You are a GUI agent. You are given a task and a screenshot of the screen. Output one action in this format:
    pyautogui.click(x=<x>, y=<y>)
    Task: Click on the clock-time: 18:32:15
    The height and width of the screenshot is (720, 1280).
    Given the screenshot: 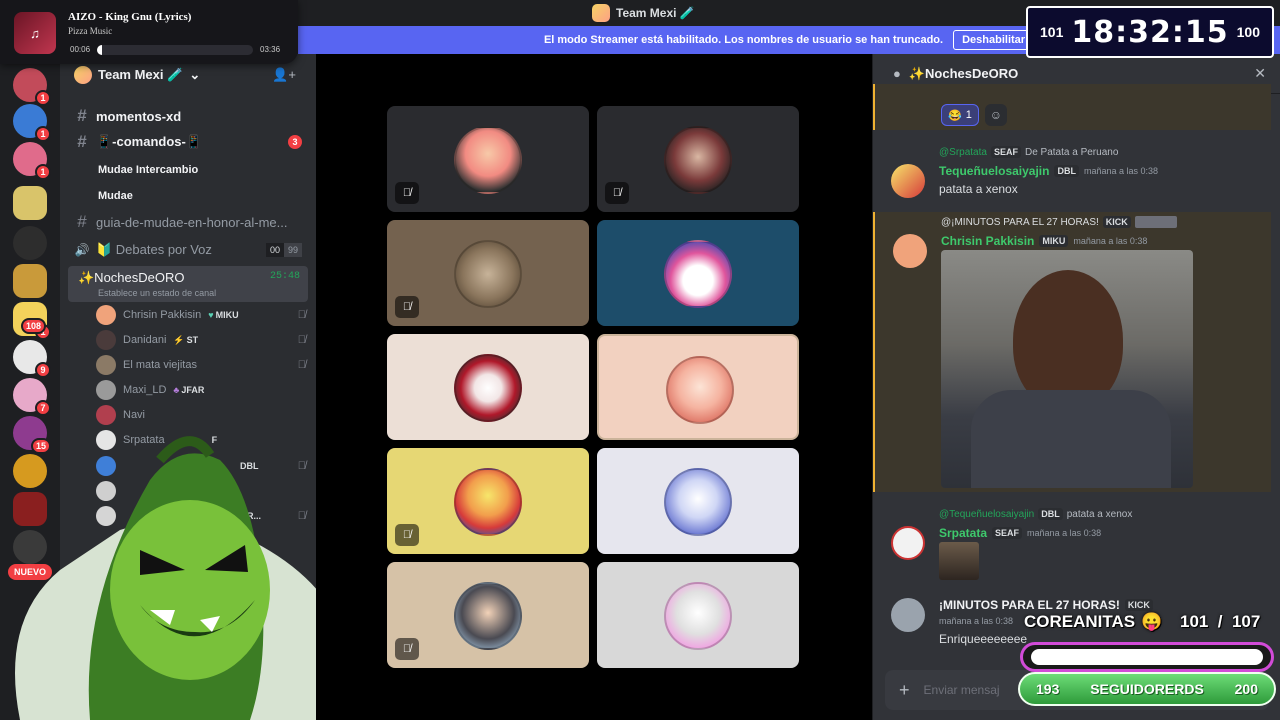 What is the action you would take?
    pyautogui.click(x=1150, y=32)
    